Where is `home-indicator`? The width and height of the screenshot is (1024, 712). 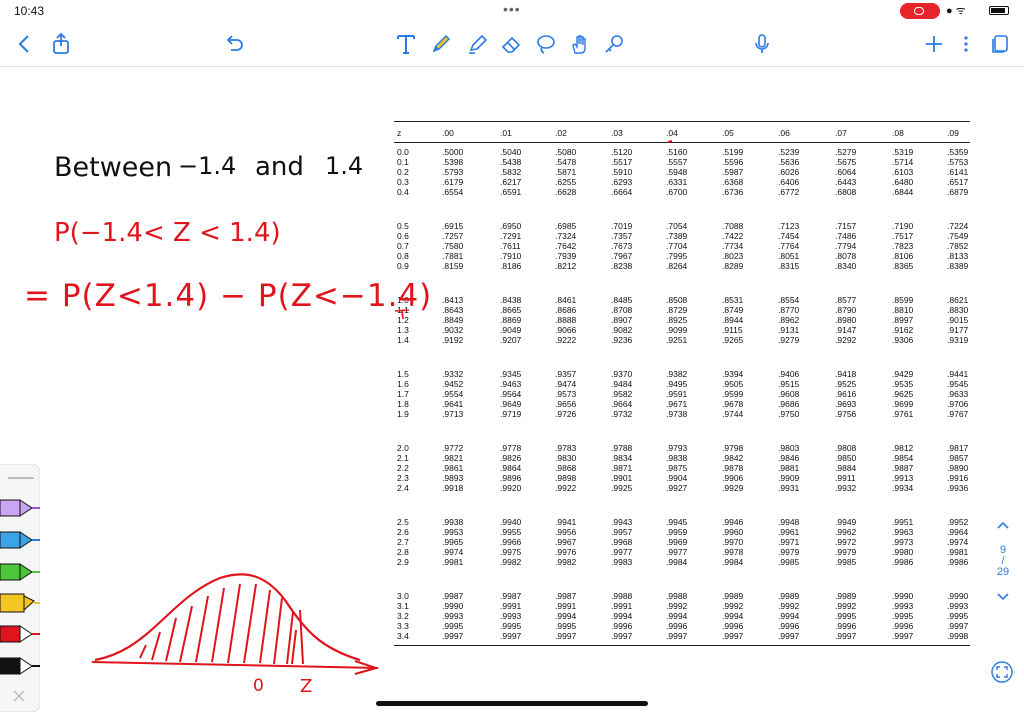 home-indicator is located at coordinates (512, 703).